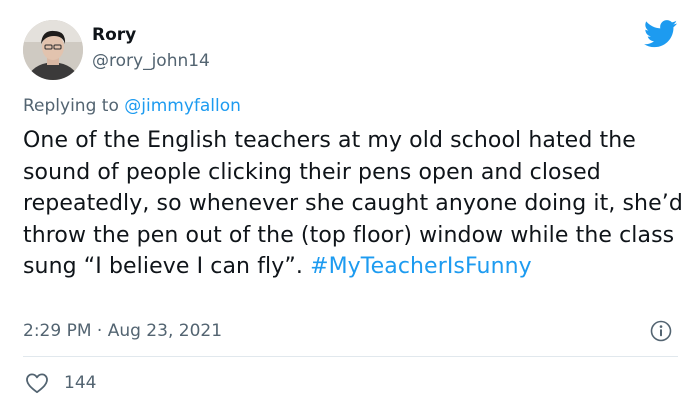  I want to click on twitter-bird-icon, so click(660, 34).